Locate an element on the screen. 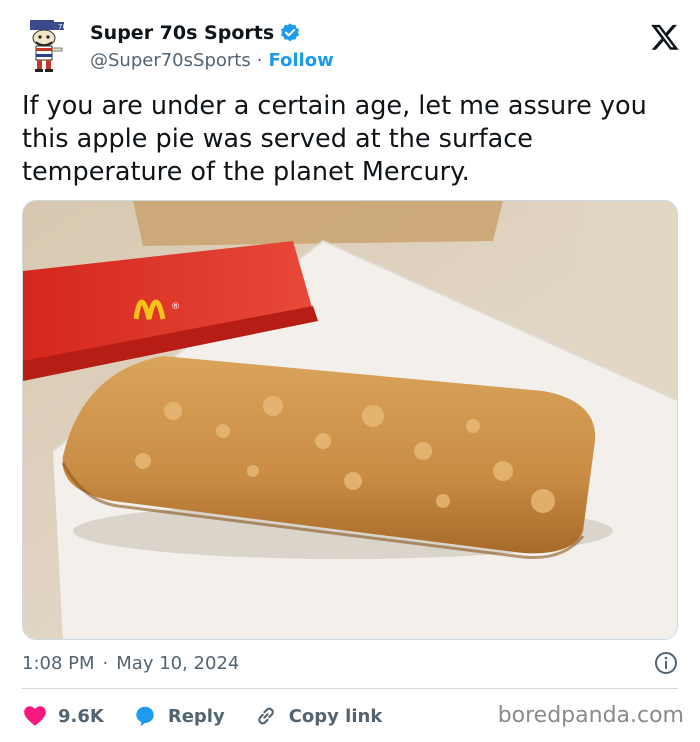 The image size is (700, 742). reply-button: Reply is located at coordinates (178, 716).